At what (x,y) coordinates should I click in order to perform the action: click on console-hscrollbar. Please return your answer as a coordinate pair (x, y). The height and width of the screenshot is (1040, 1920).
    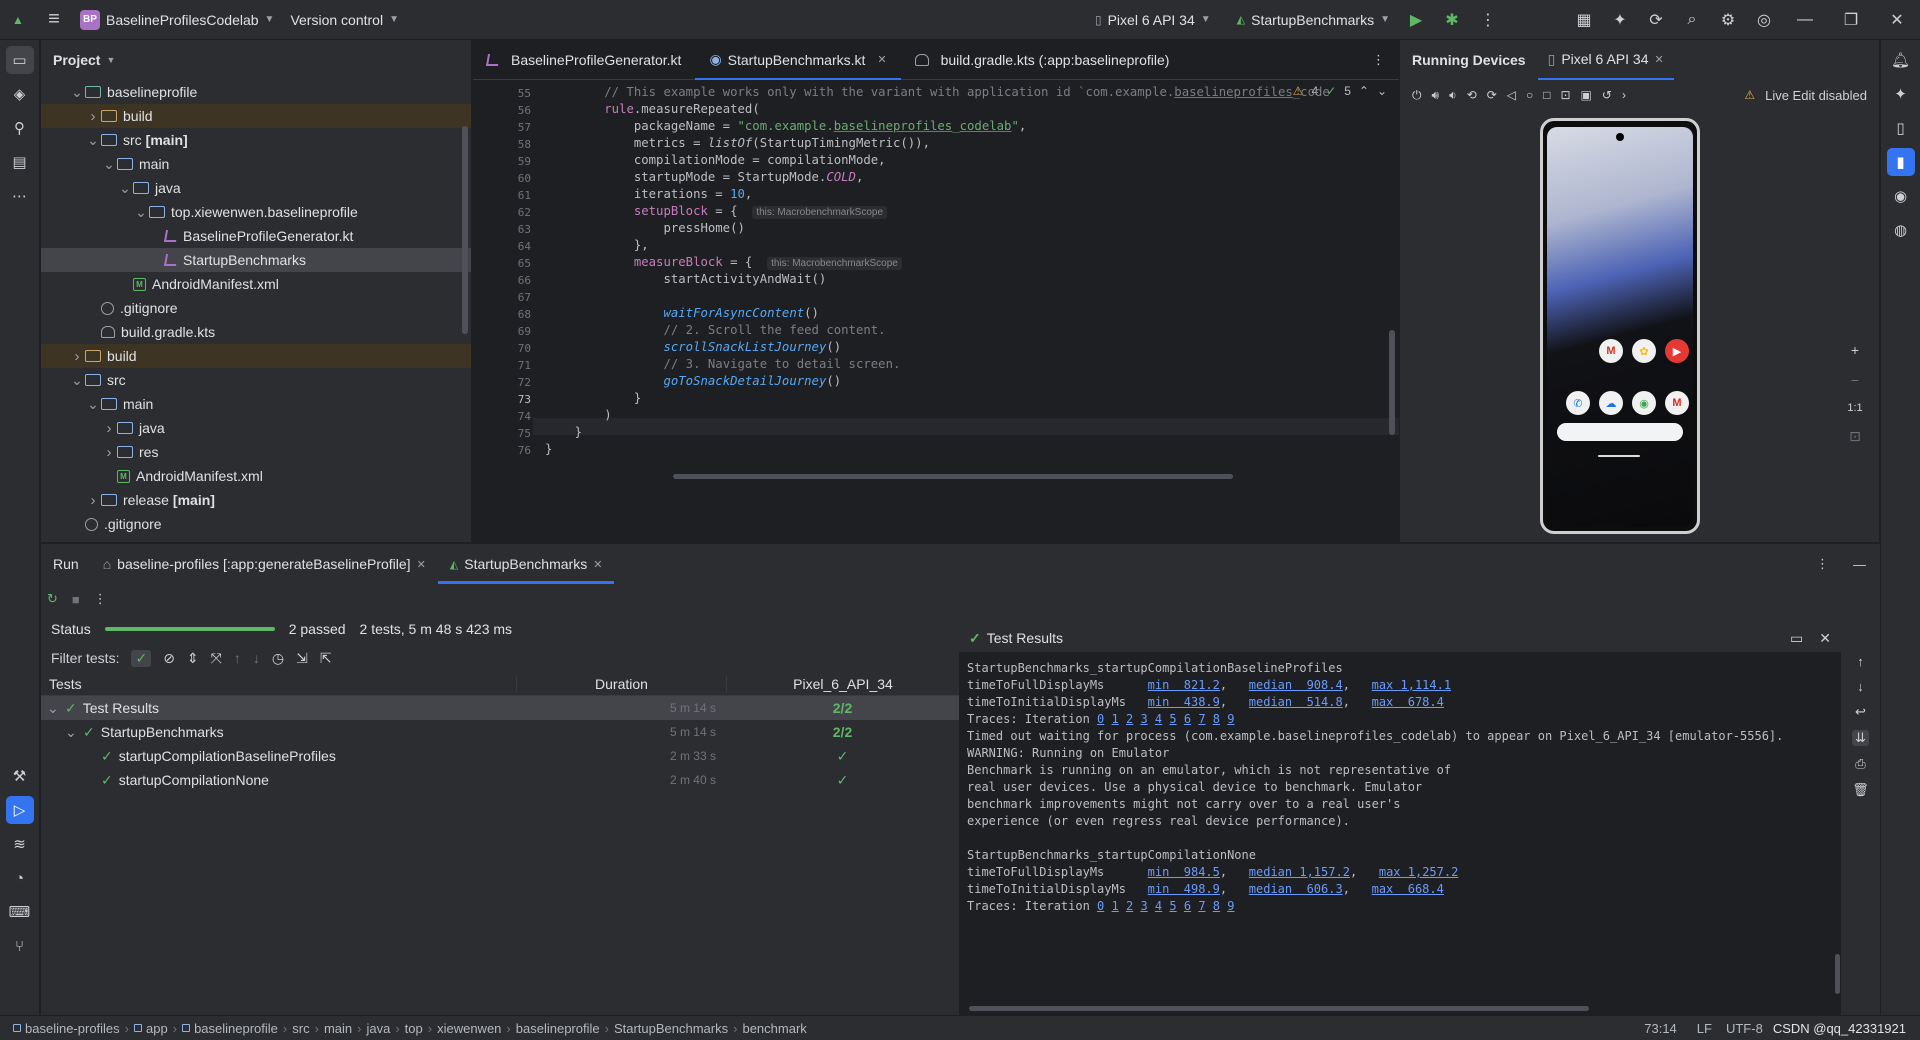
    Looking at the image, I should click on (1279, 1008).